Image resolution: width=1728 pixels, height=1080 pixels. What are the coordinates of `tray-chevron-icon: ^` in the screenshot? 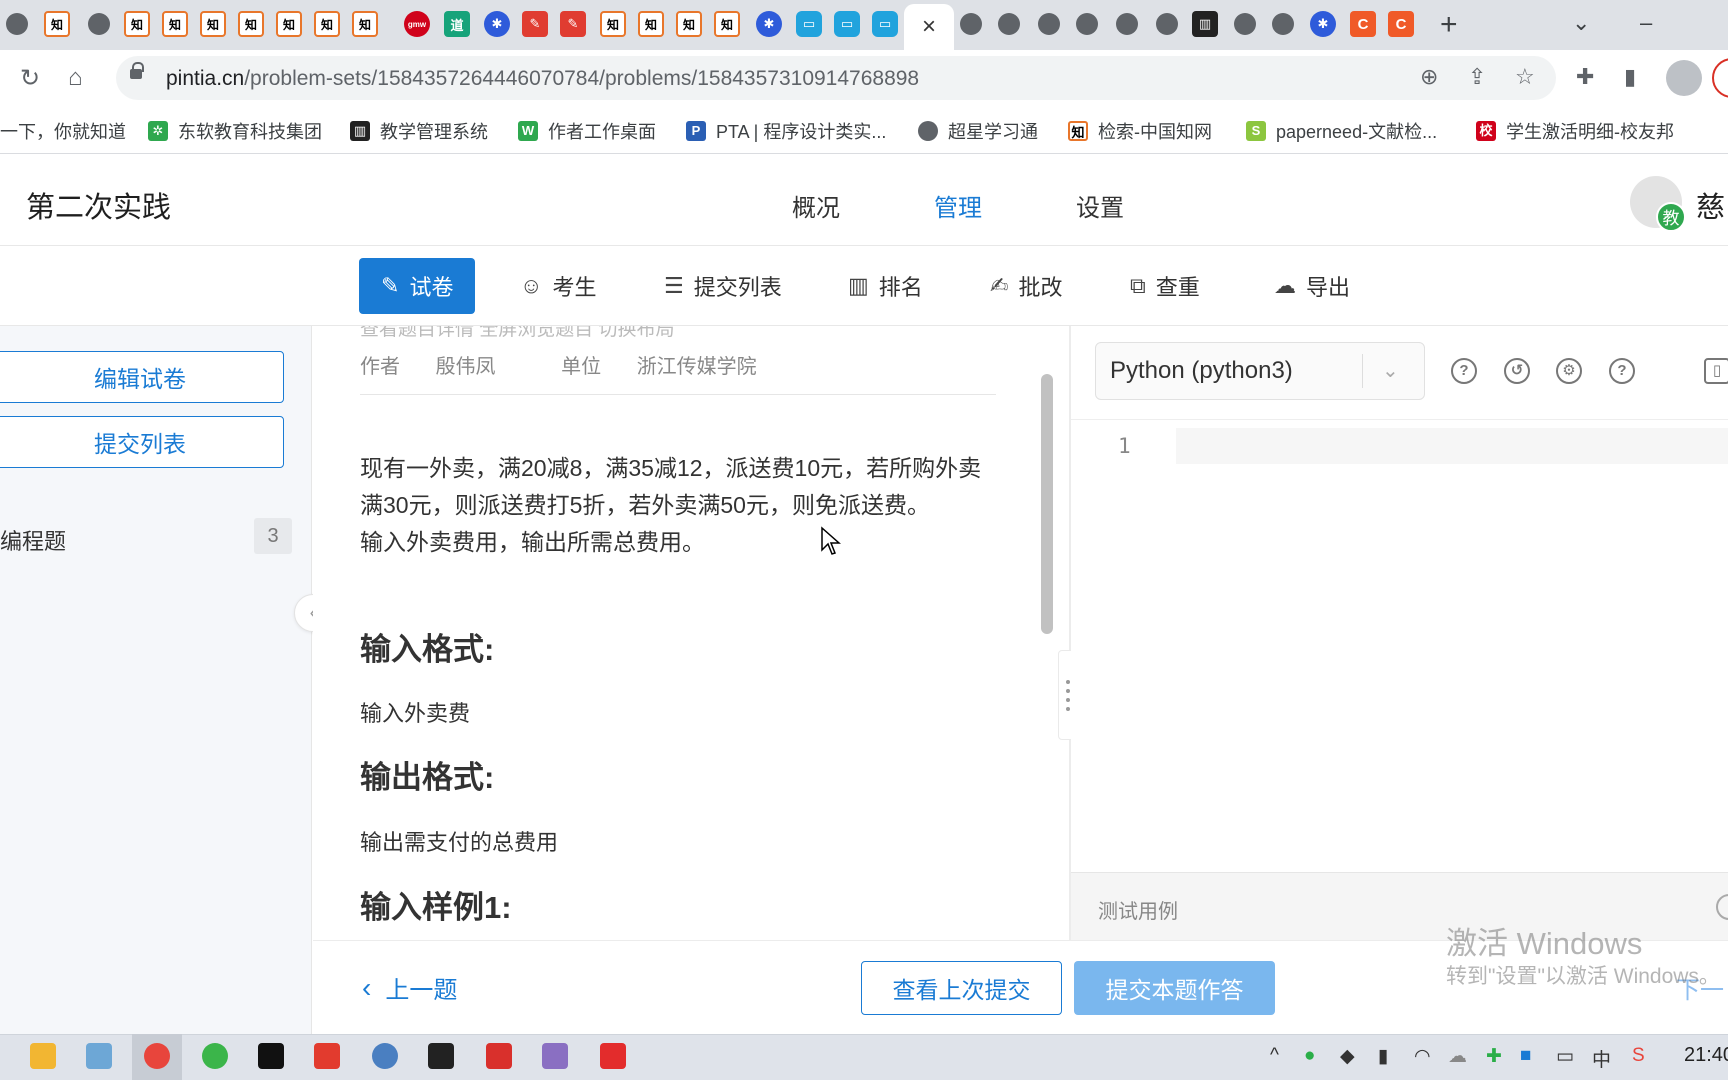 It's located at (1274, 1056).